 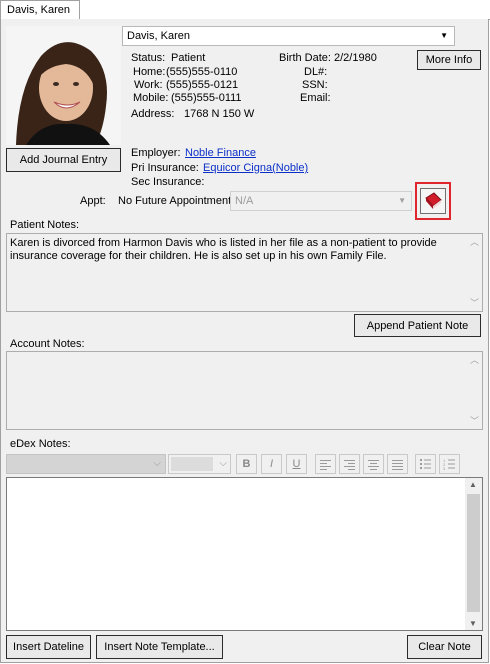 I want to click on dl-label: DL#:, so click(x=316, y=72).